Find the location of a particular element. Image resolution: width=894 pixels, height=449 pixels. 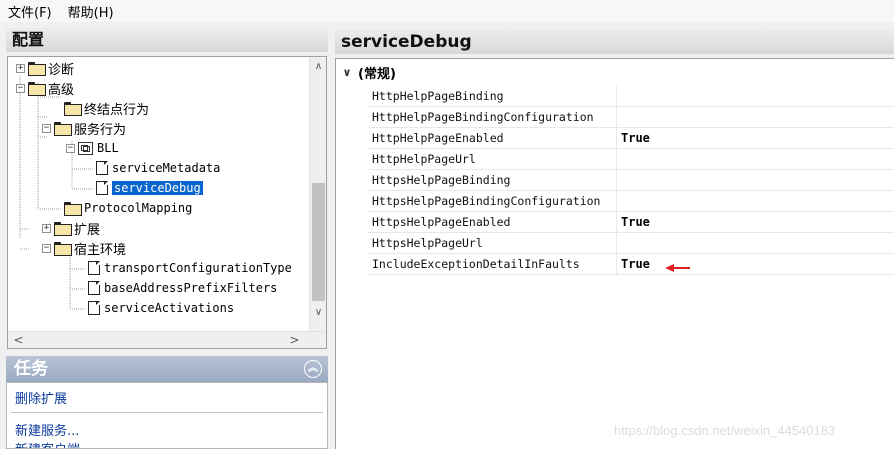

watermark: https://blog.csdn.net/weixin_44540183 is located at coordinates (725, 430).